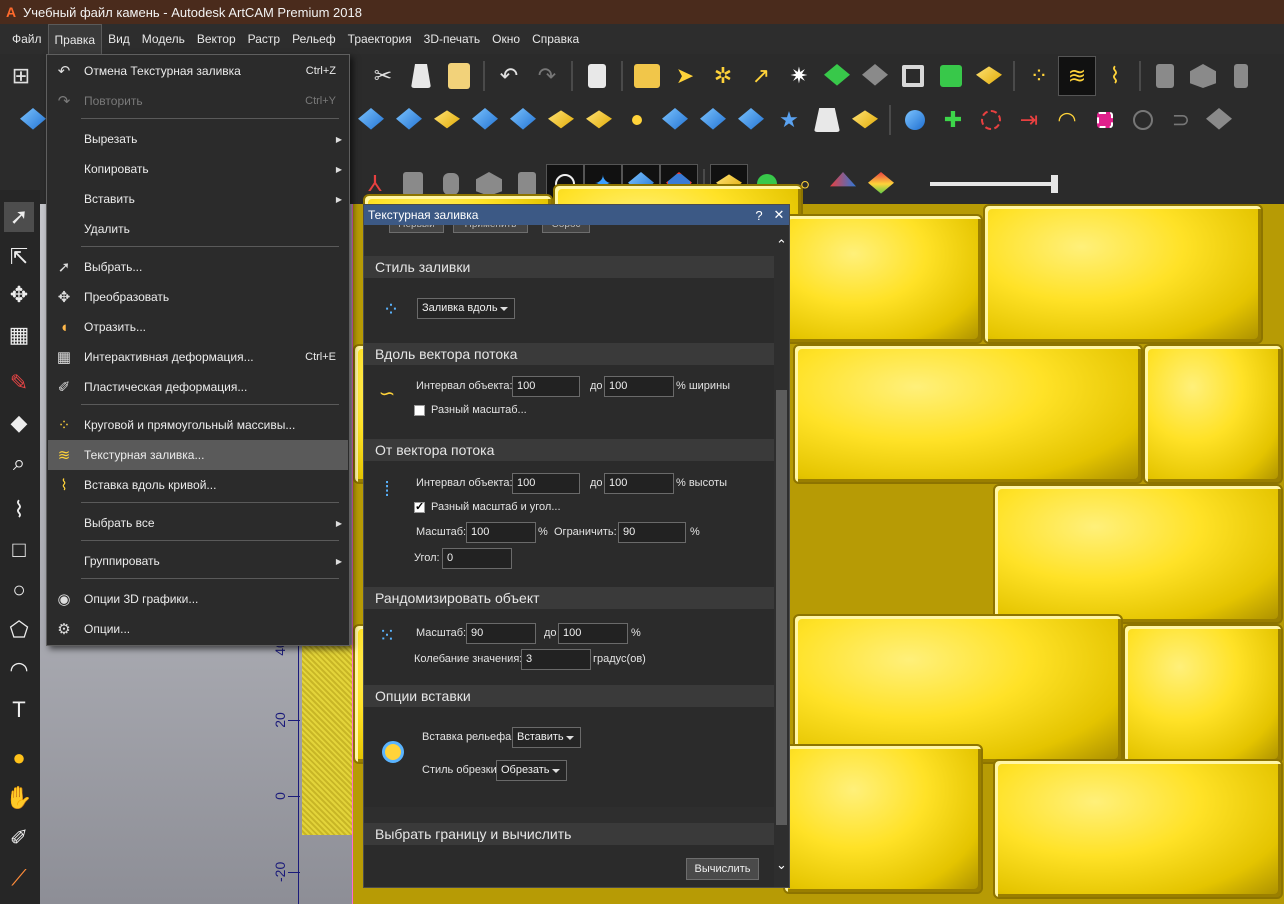  Describe the element at coordinates (509, 76) in the screenshot. I see `undo-tool-icon: ↶` at that location.